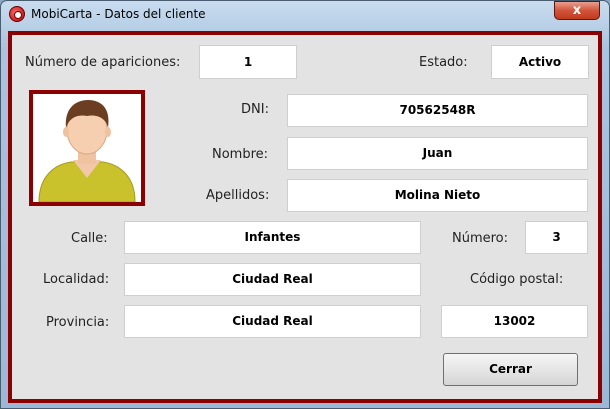 Image resolution: width=610 pixels, height=409 pixels. What do you see at coordinates (556, 237) in the screenshot?
I see `numero-field: 3` at bounding box center [556, 237].